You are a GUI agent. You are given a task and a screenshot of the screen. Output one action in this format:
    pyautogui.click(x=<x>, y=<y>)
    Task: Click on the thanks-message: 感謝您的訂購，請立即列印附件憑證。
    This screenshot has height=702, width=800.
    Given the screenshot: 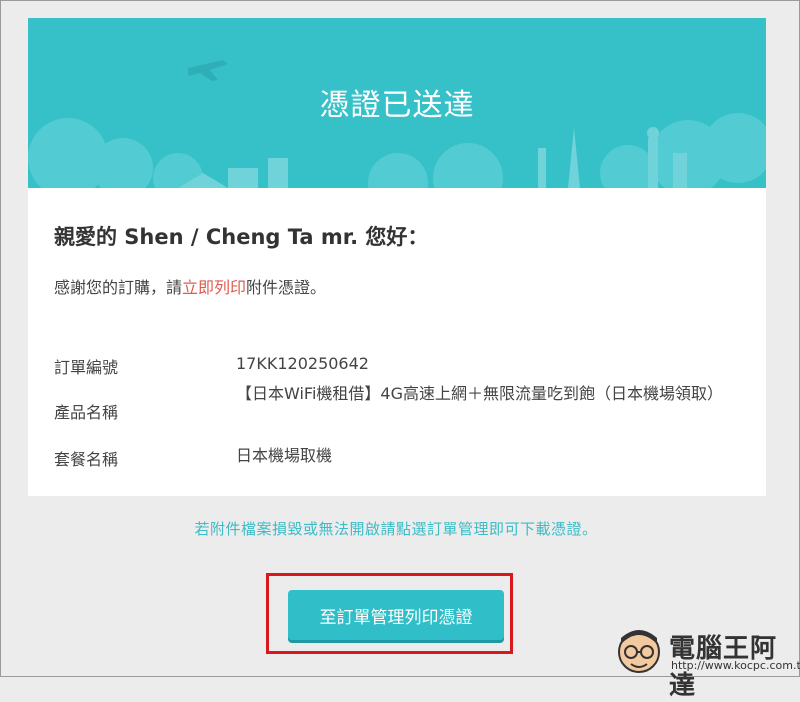 What is the action you would take?
    pyautogui.click(x=190, y=286)
    